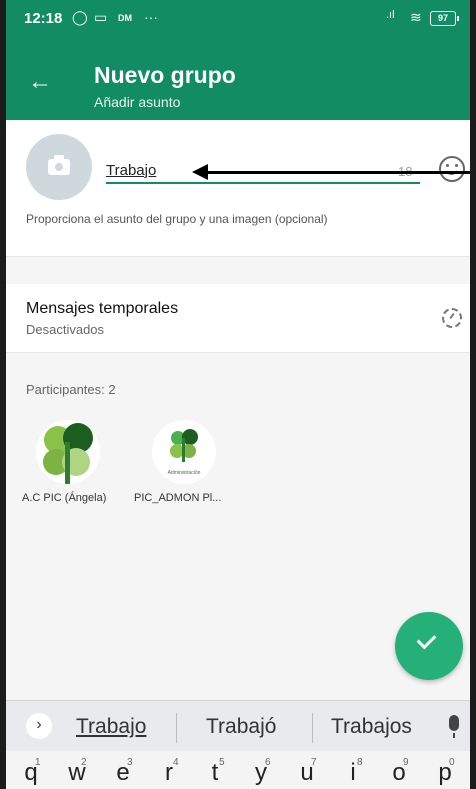 The image size is (476, 789). What do you see at coordinates (125, 18) in the screenshot?
I see `status-tag: DM` at bounding box center [125, 18].